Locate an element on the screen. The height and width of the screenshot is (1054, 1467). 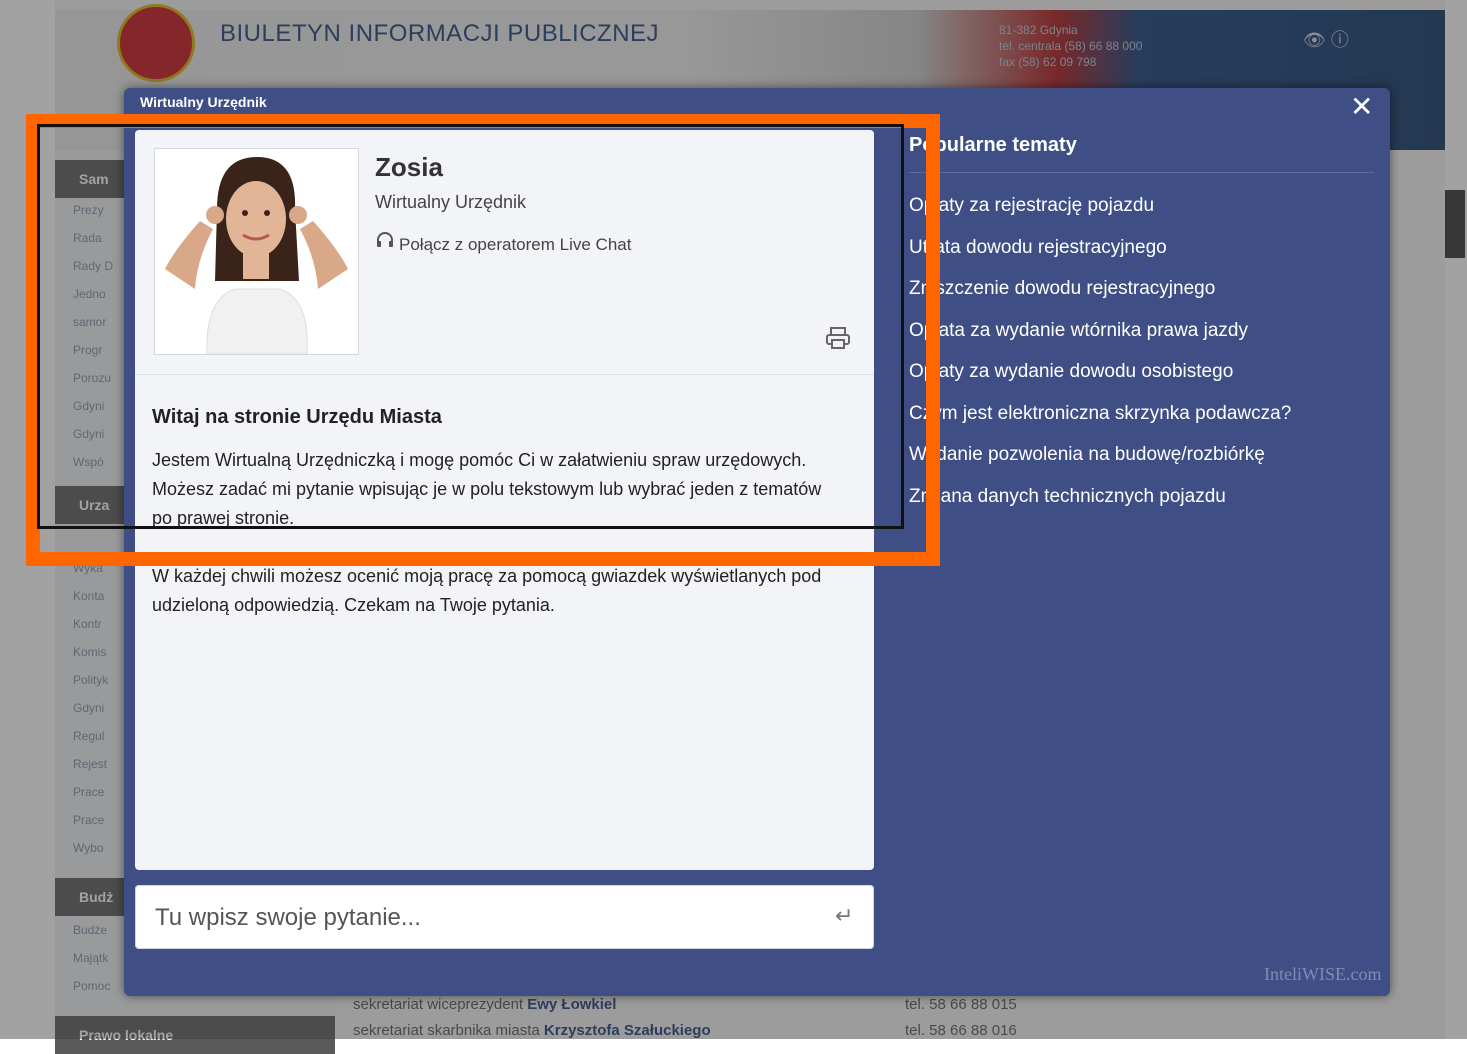
topic-link: Zniszczenie dowodu rejestracyjnego is located at coordinates (1141, 295).